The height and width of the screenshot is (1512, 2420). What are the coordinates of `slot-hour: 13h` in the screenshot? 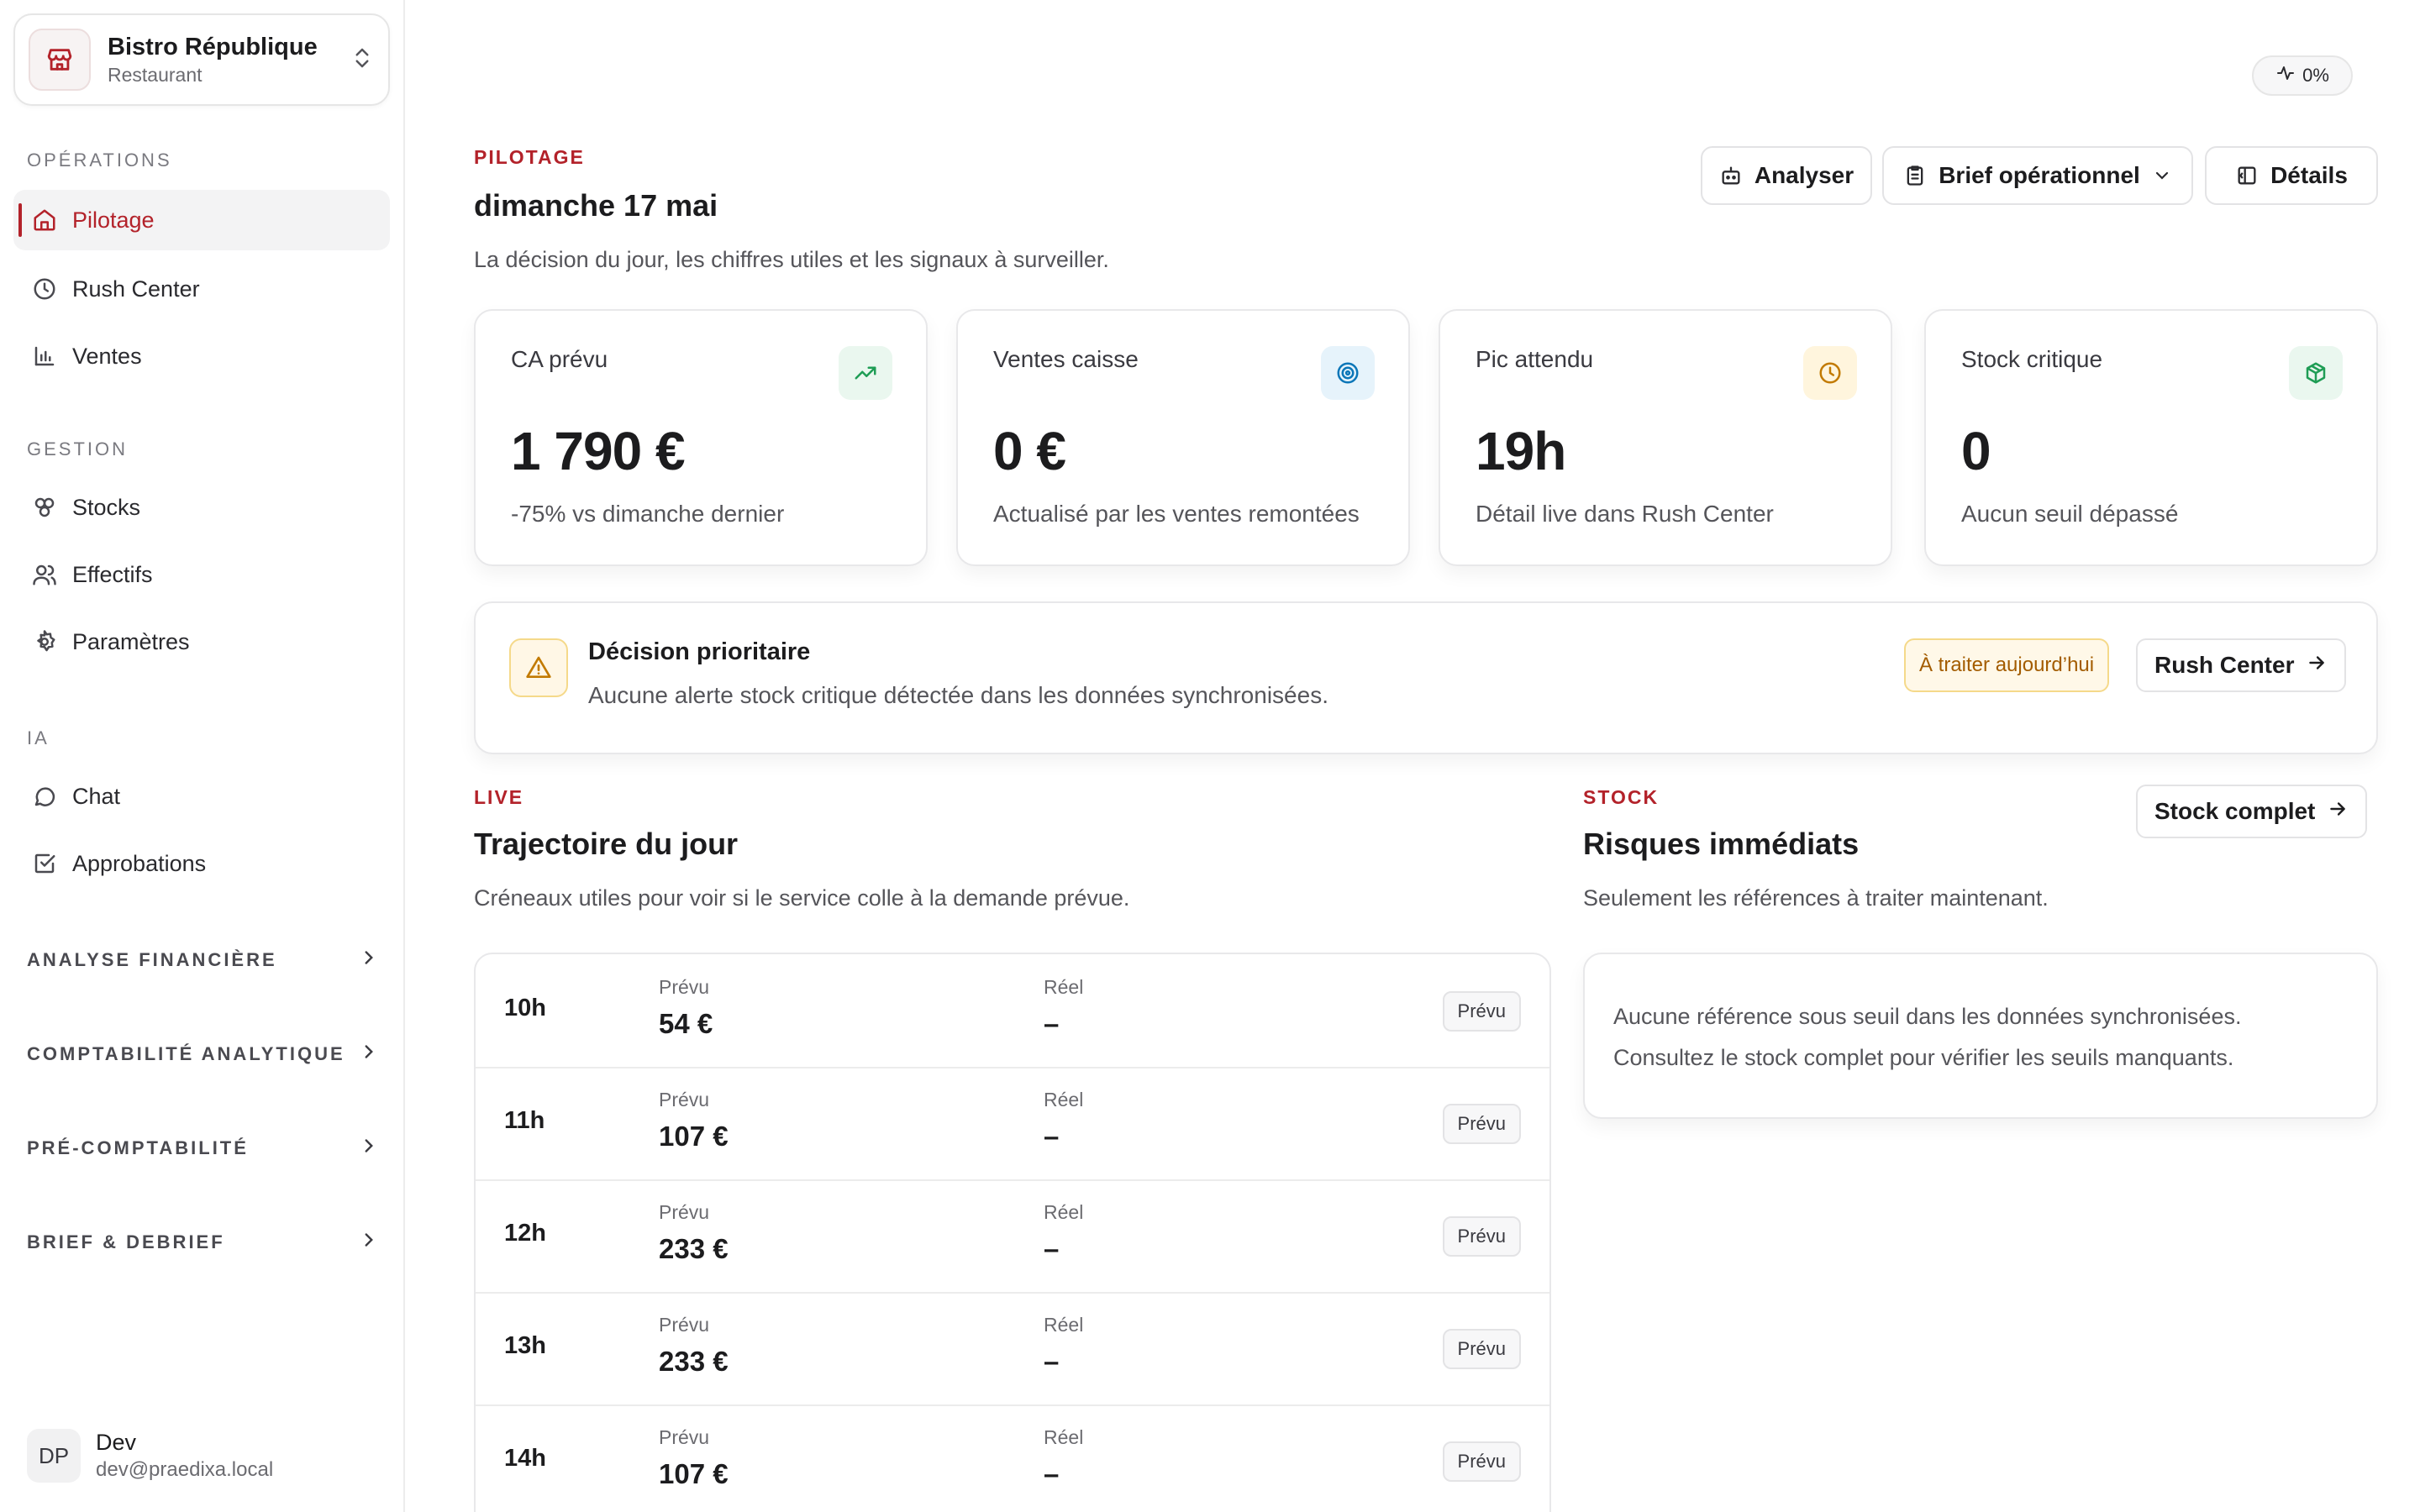 It's located at (525, 1345).